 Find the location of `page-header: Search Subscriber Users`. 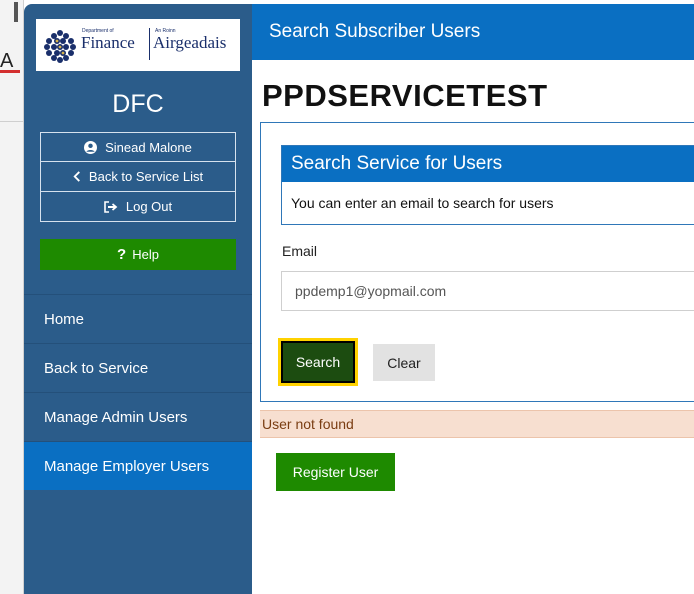

page-header: Search Subscriber Users is located at coordinates (473, 32).